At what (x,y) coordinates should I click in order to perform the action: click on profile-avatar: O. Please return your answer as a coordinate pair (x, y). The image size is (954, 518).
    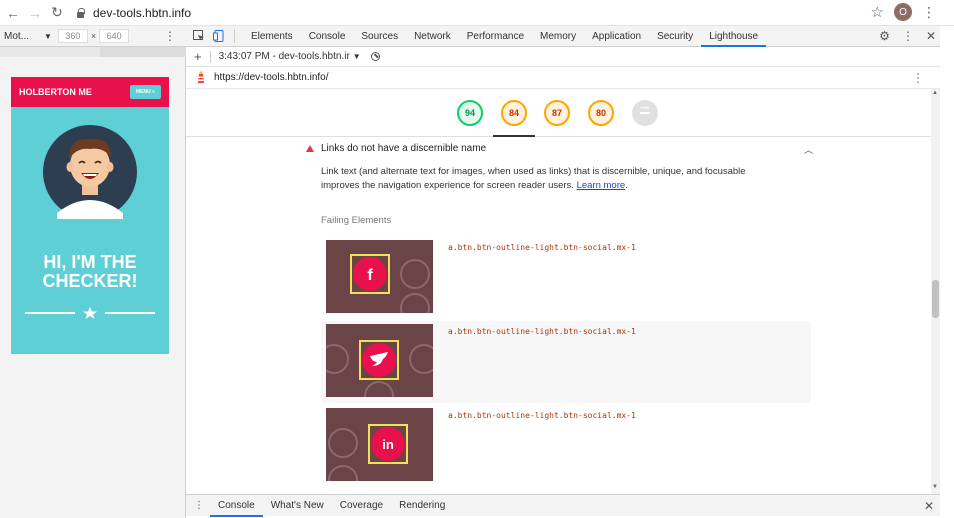
    Looking at the image, I should click on (903, 12).